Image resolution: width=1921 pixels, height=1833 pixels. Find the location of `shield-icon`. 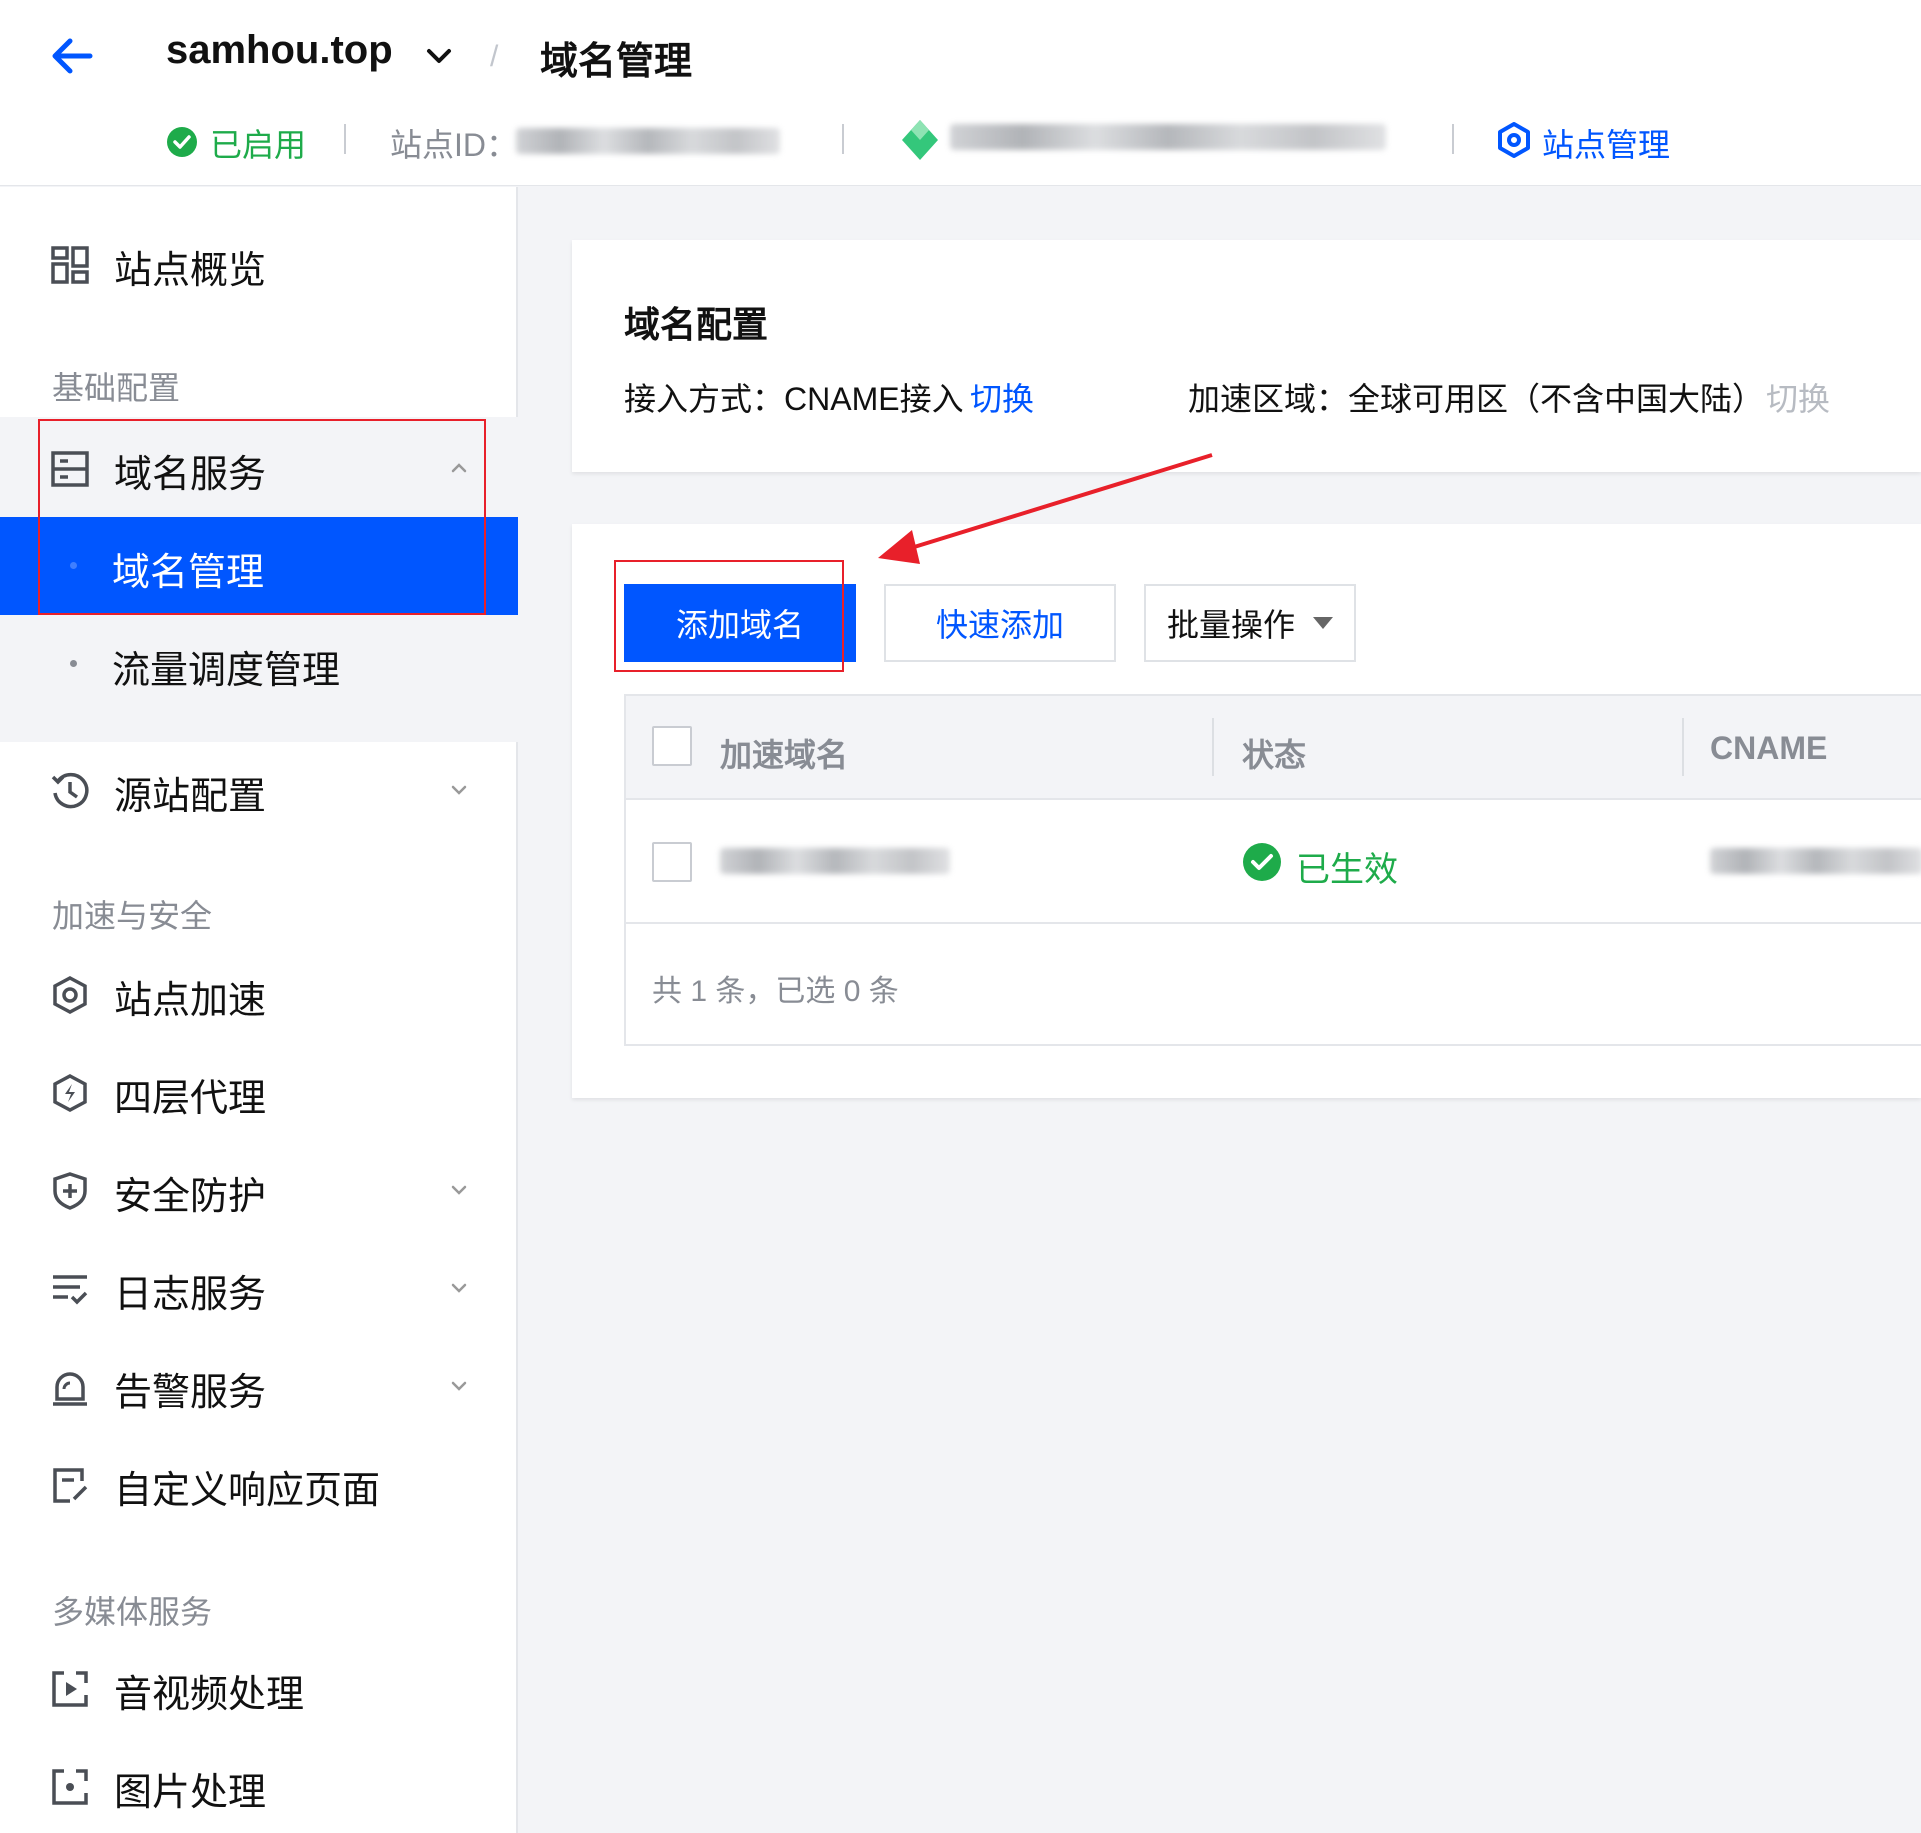

shield-icon is located at coordinates (70, 1191).